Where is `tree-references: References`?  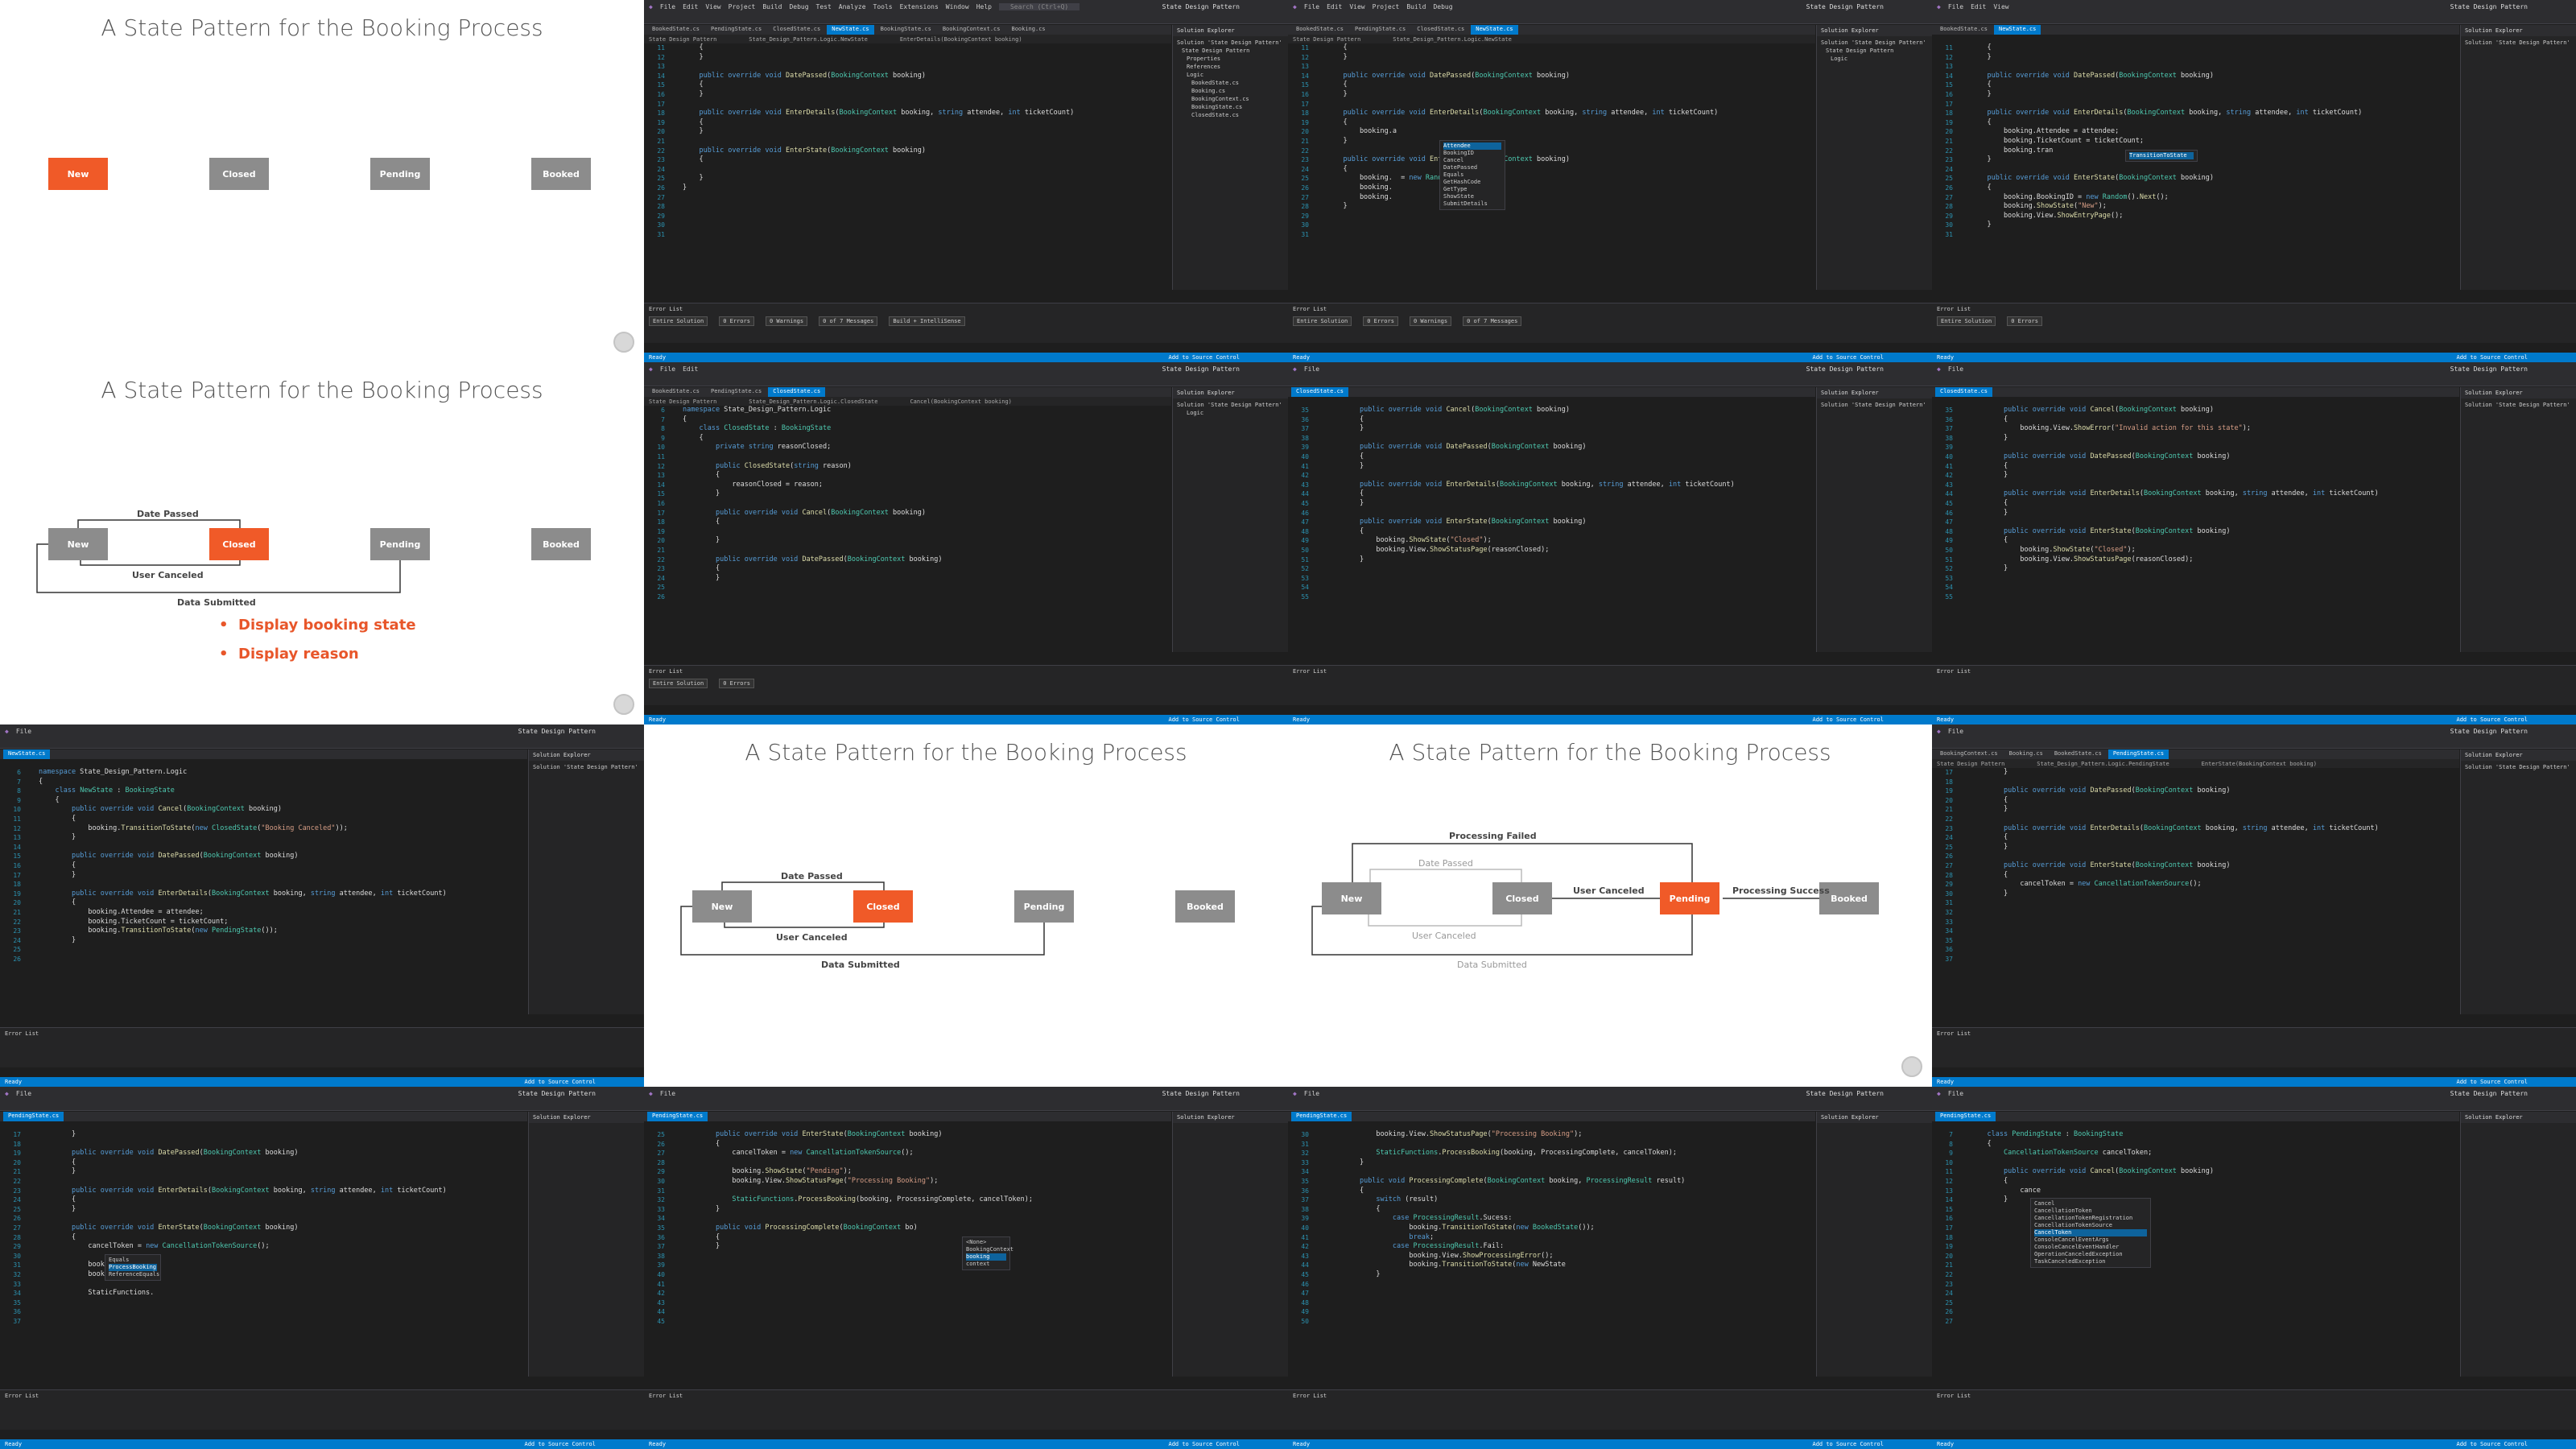 tree-references: References is located at coordinates (1230, 67).